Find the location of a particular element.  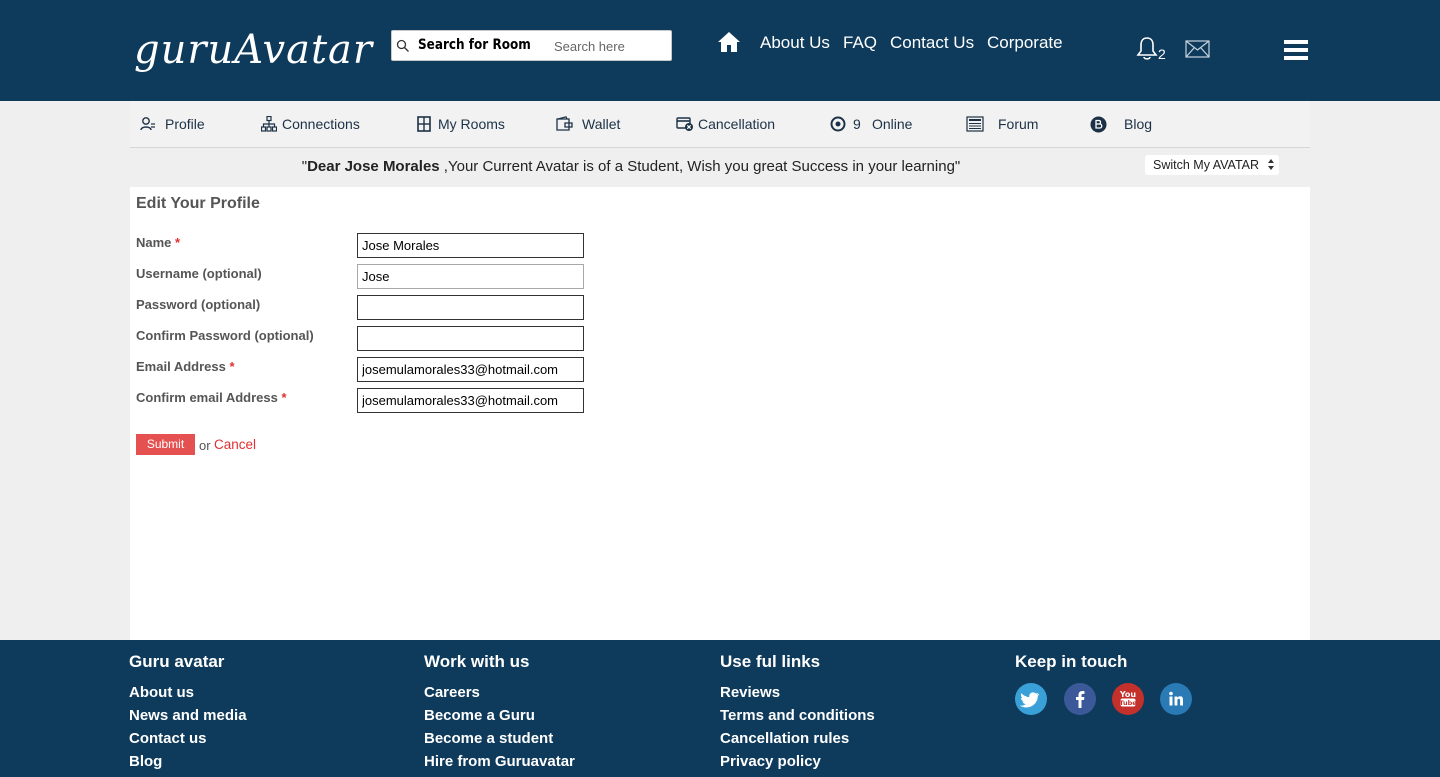

select-arrows-icon is located at coordinates (1271, 164).